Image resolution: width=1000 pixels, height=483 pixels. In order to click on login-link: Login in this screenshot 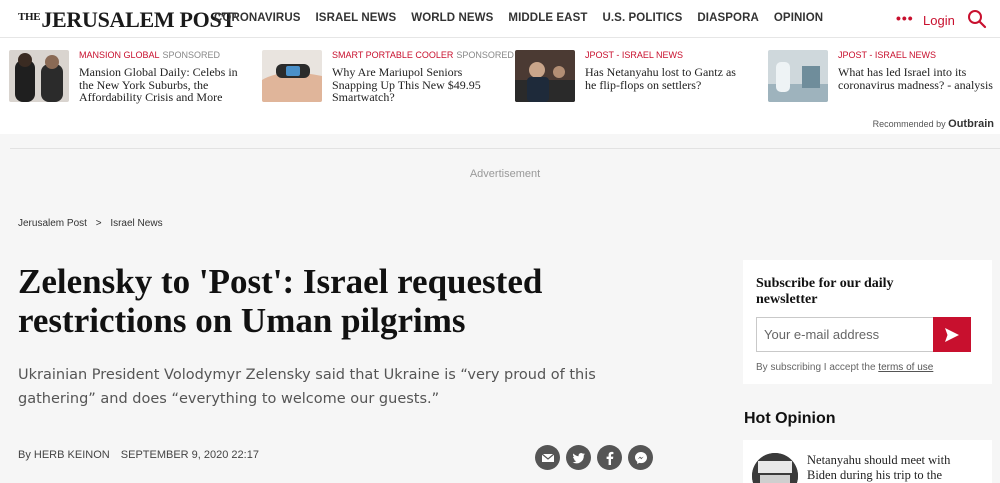, I will do `click(939, 20)`.